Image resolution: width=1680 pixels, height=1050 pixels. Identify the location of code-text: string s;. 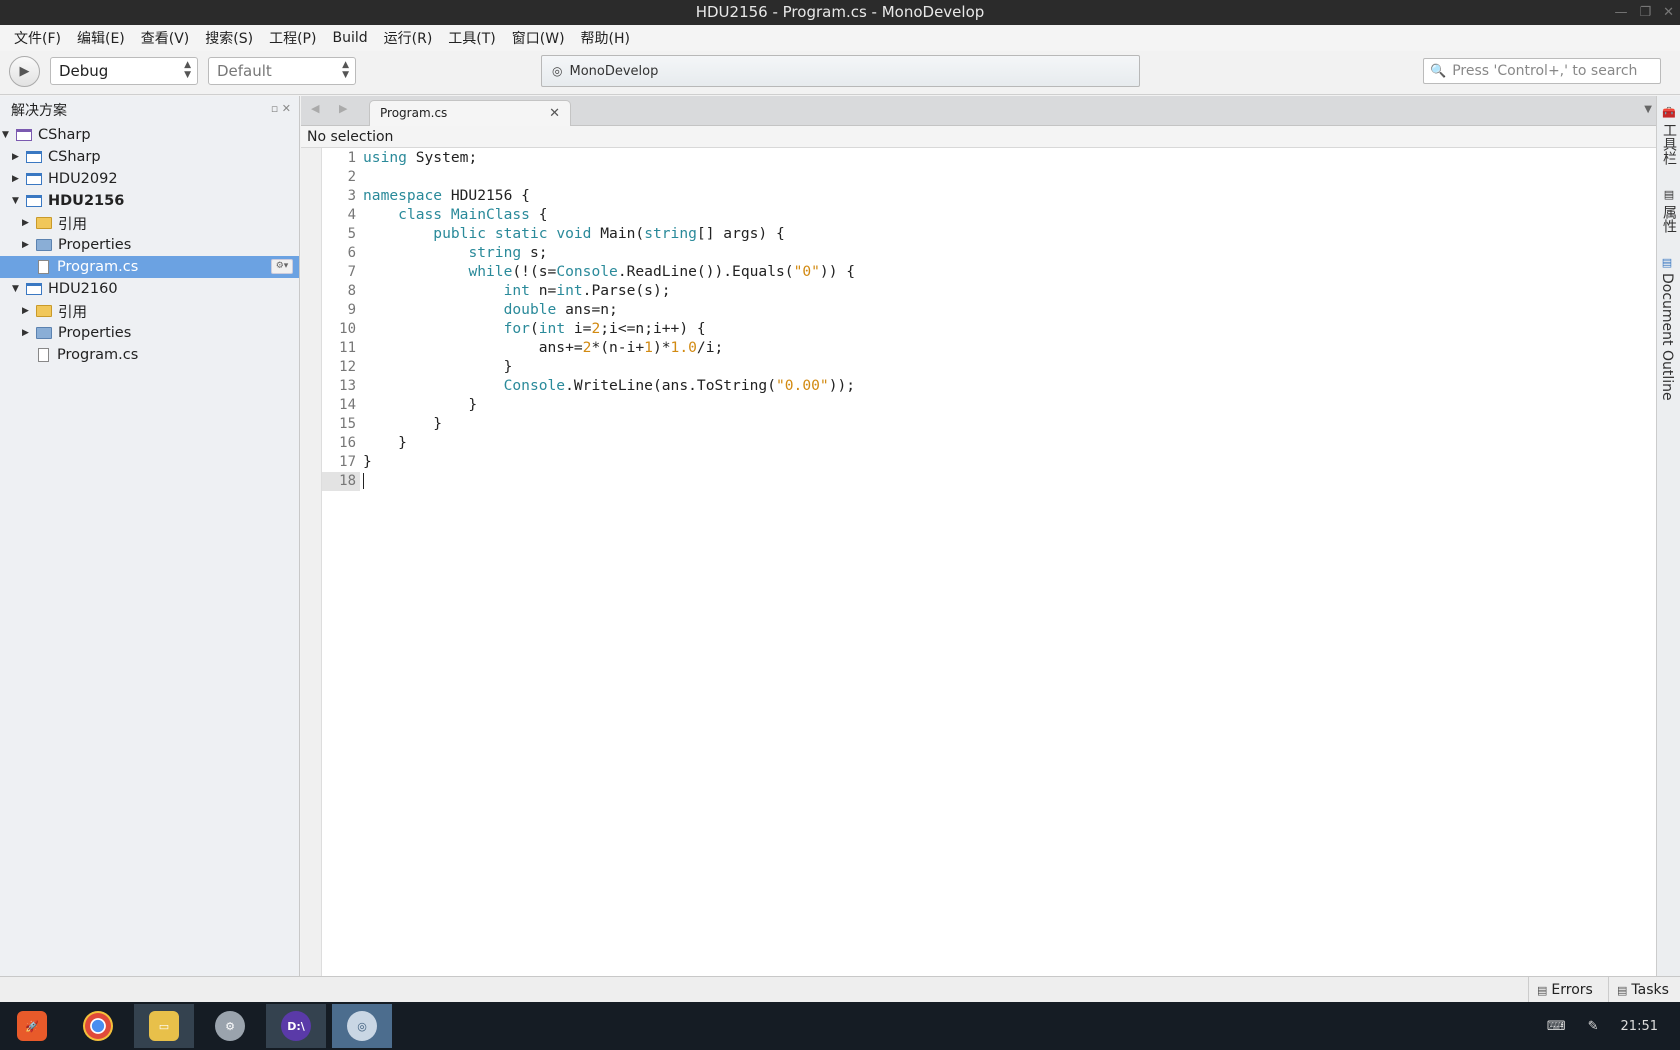
(508, 252).